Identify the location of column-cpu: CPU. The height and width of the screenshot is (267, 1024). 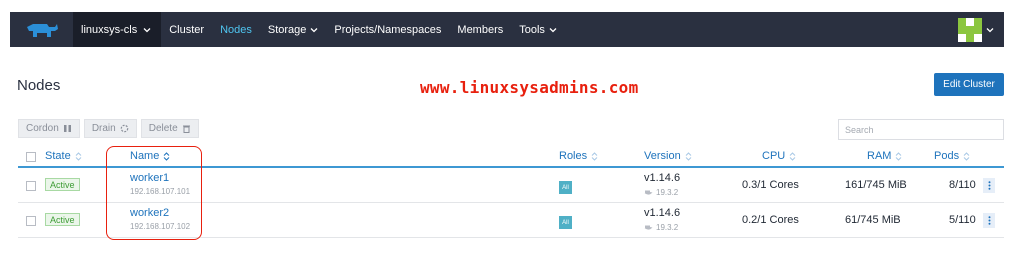
(779, 156).